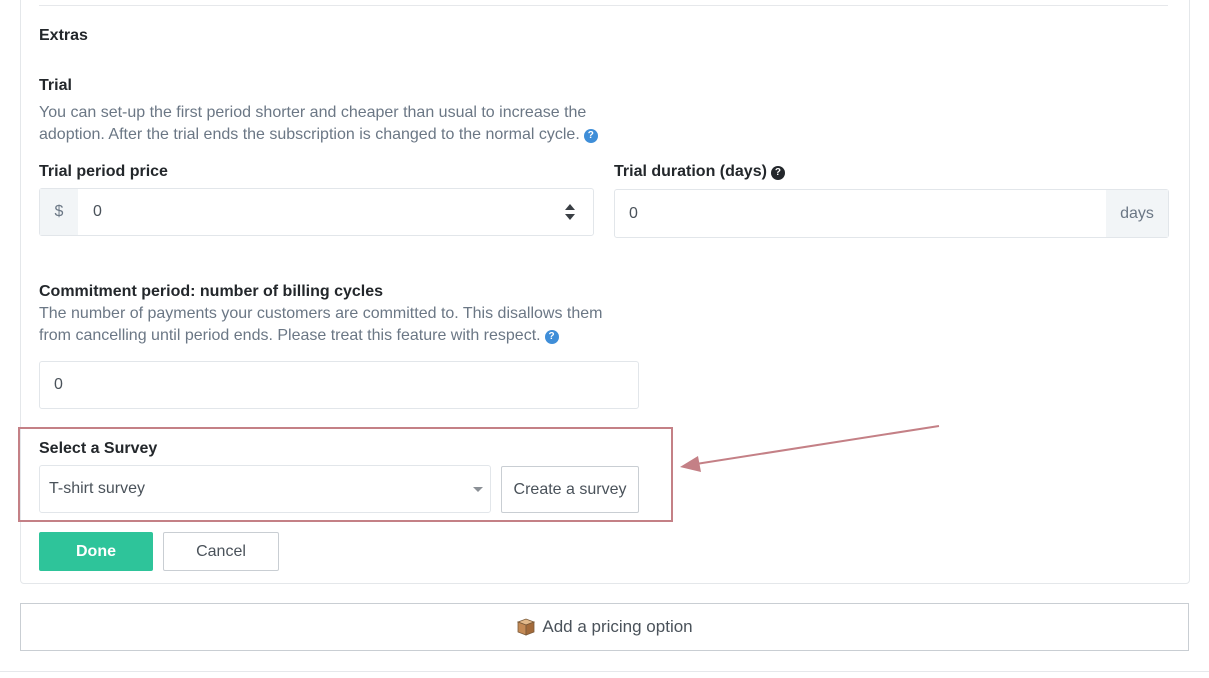  I want to click on cancel-button: Cancel, so click(221, 551).